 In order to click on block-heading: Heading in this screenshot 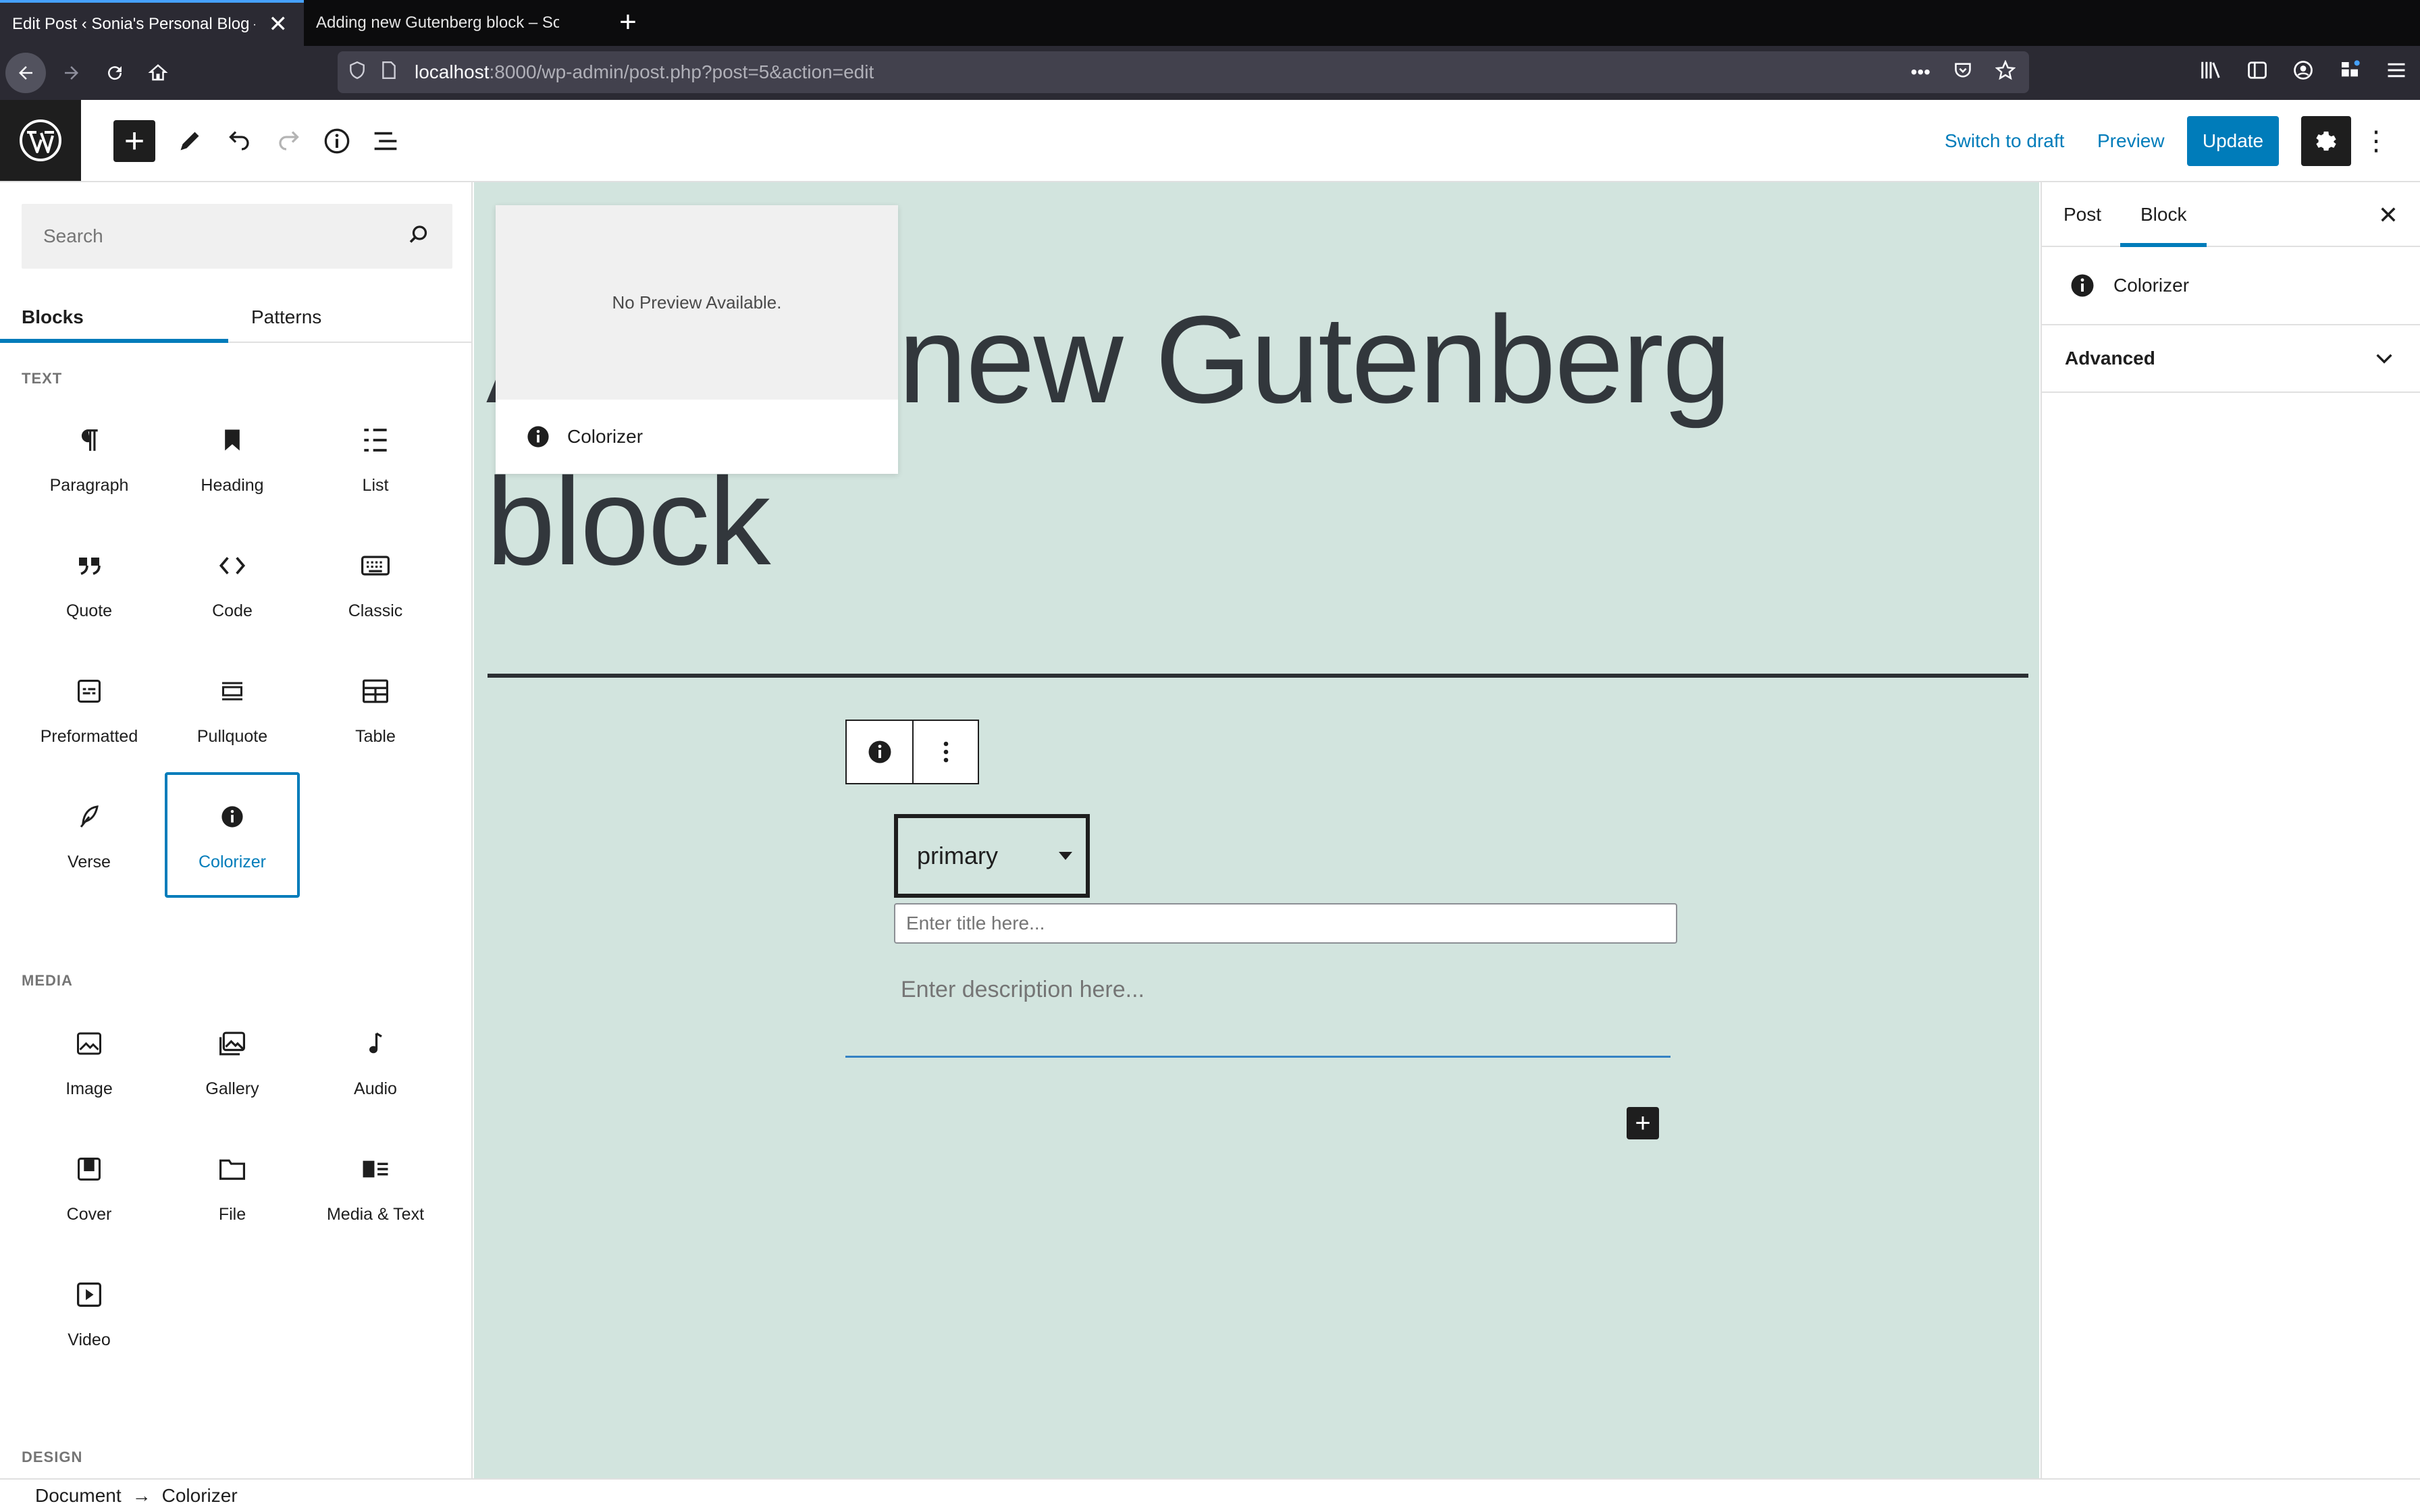, I will do `click(232, 458)`.